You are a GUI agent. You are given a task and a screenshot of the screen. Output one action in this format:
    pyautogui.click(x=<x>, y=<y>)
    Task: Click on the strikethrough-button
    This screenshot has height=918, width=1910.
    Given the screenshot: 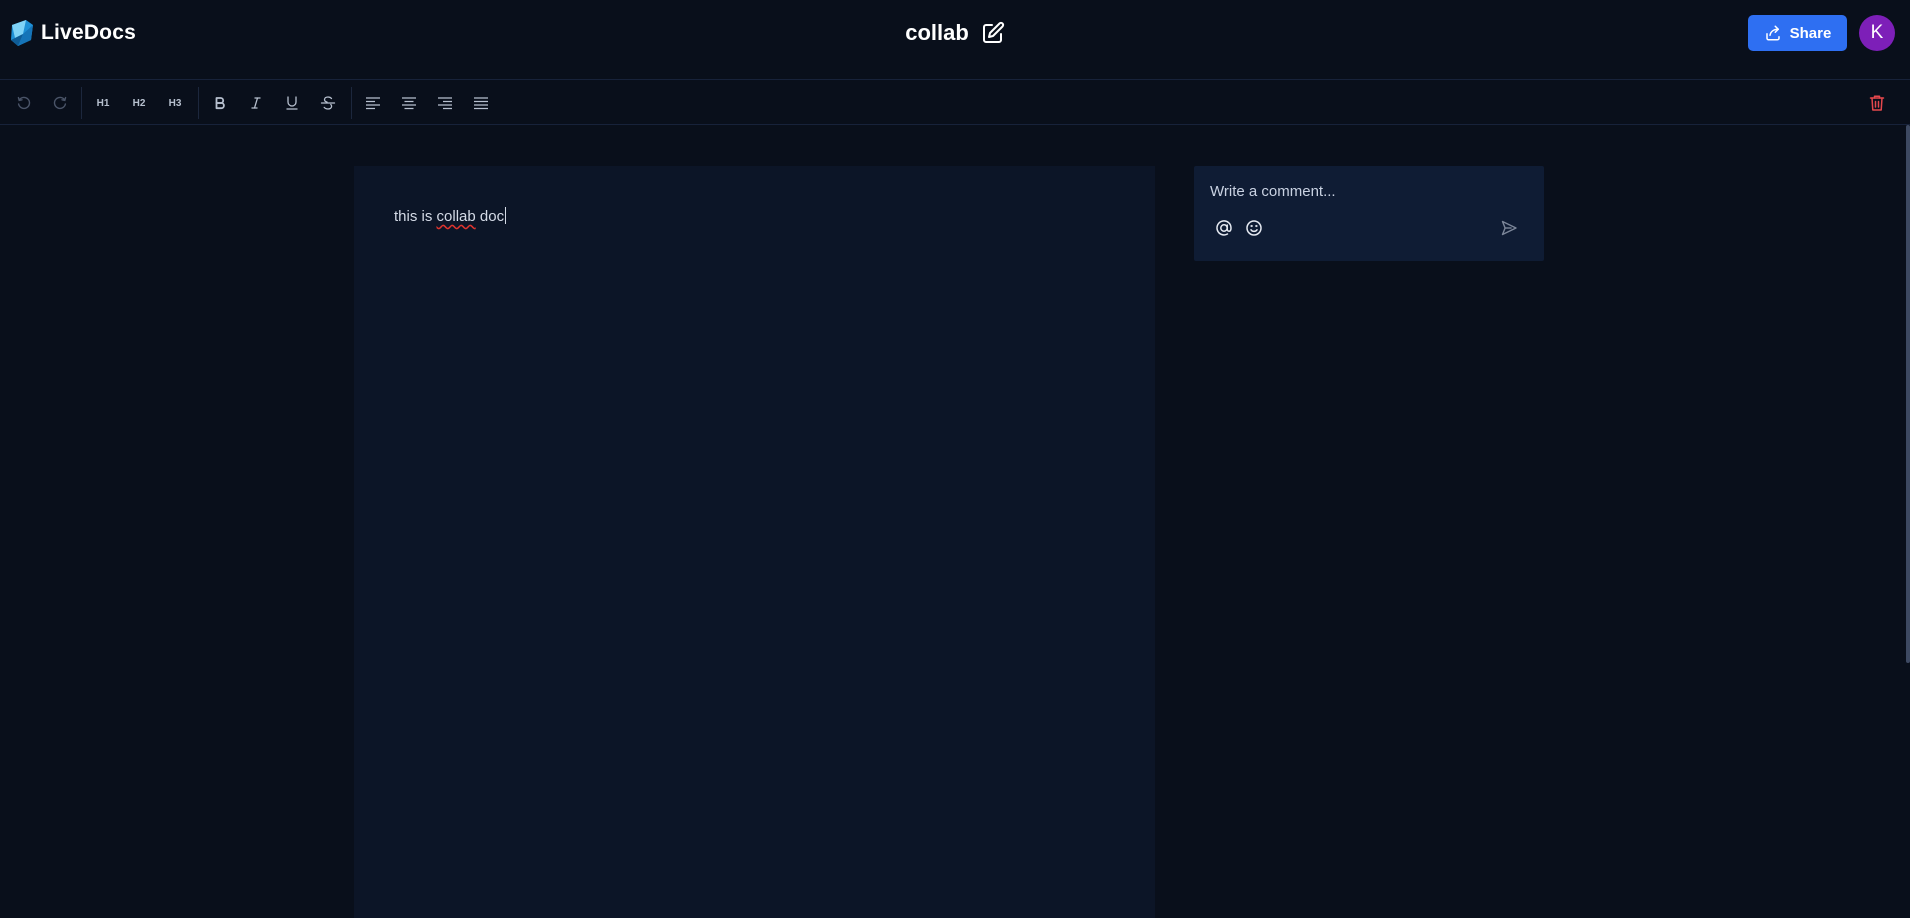 What is the action you would take?
    pyautogui.click(x=328, y=103)
    